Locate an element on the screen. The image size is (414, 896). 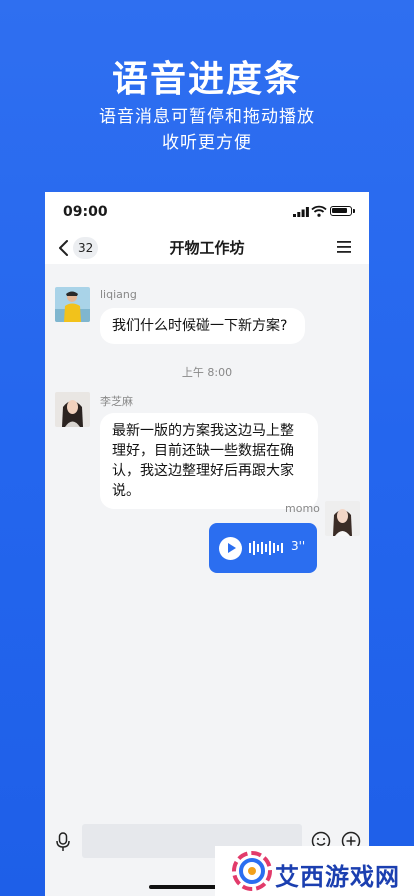
menu-icon is located at coordinates (344, 247).